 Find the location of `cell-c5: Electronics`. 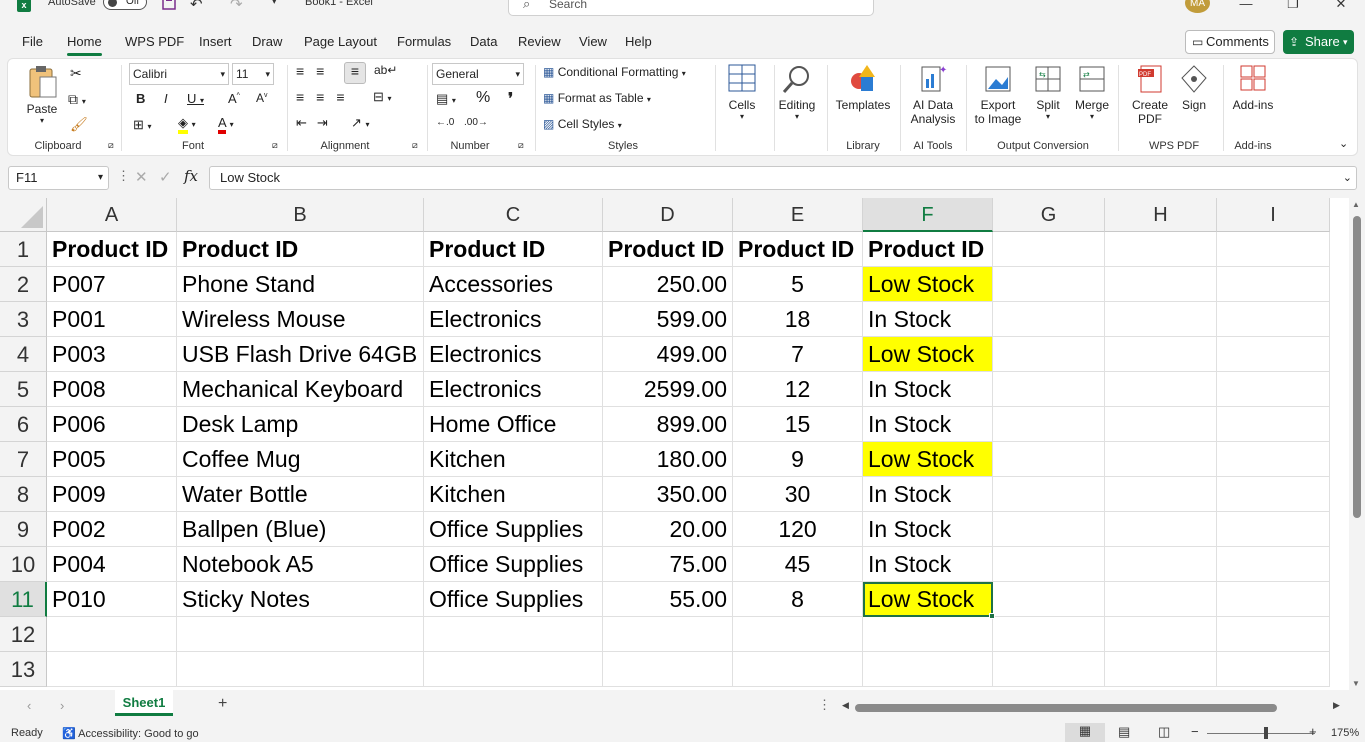

cell-c5: Electronics is located at coordinates (513, 389).